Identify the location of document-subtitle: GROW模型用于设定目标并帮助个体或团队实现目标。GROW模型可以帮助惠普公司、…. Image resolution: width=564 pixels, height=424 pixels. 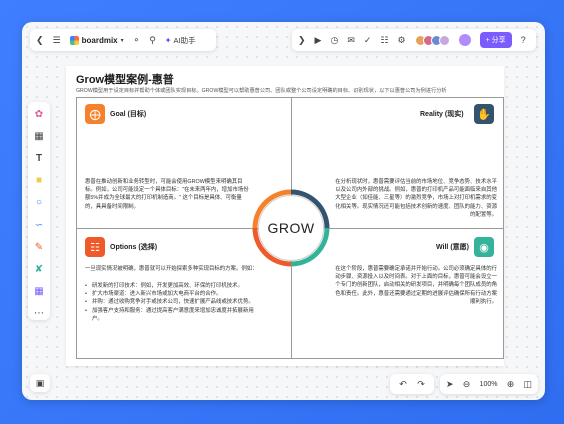
(261, 91).